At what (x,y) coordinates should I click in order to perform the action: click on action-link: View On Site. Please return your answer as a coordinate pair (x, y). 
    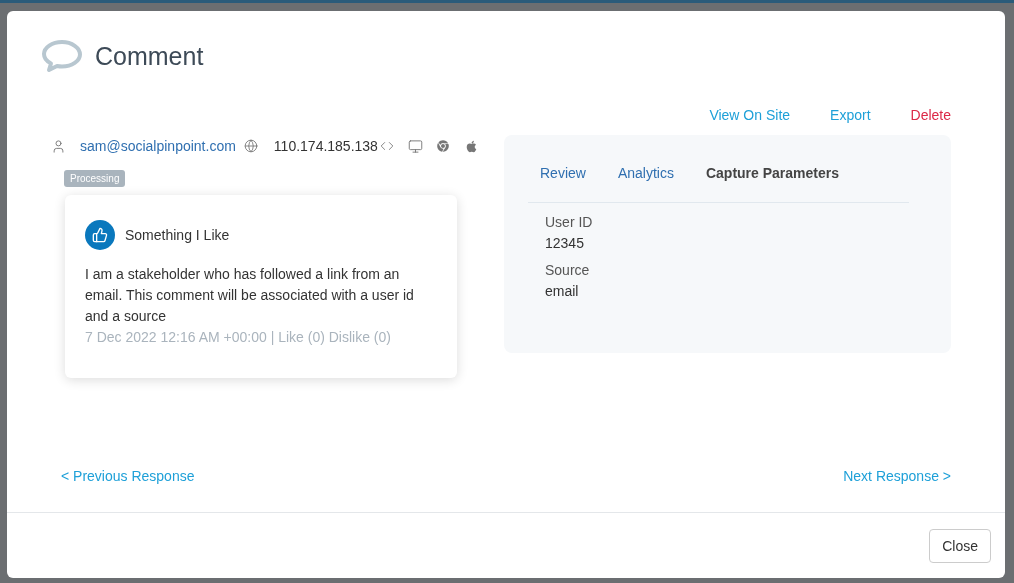
    Looking at the image, I should click on (750, 115).